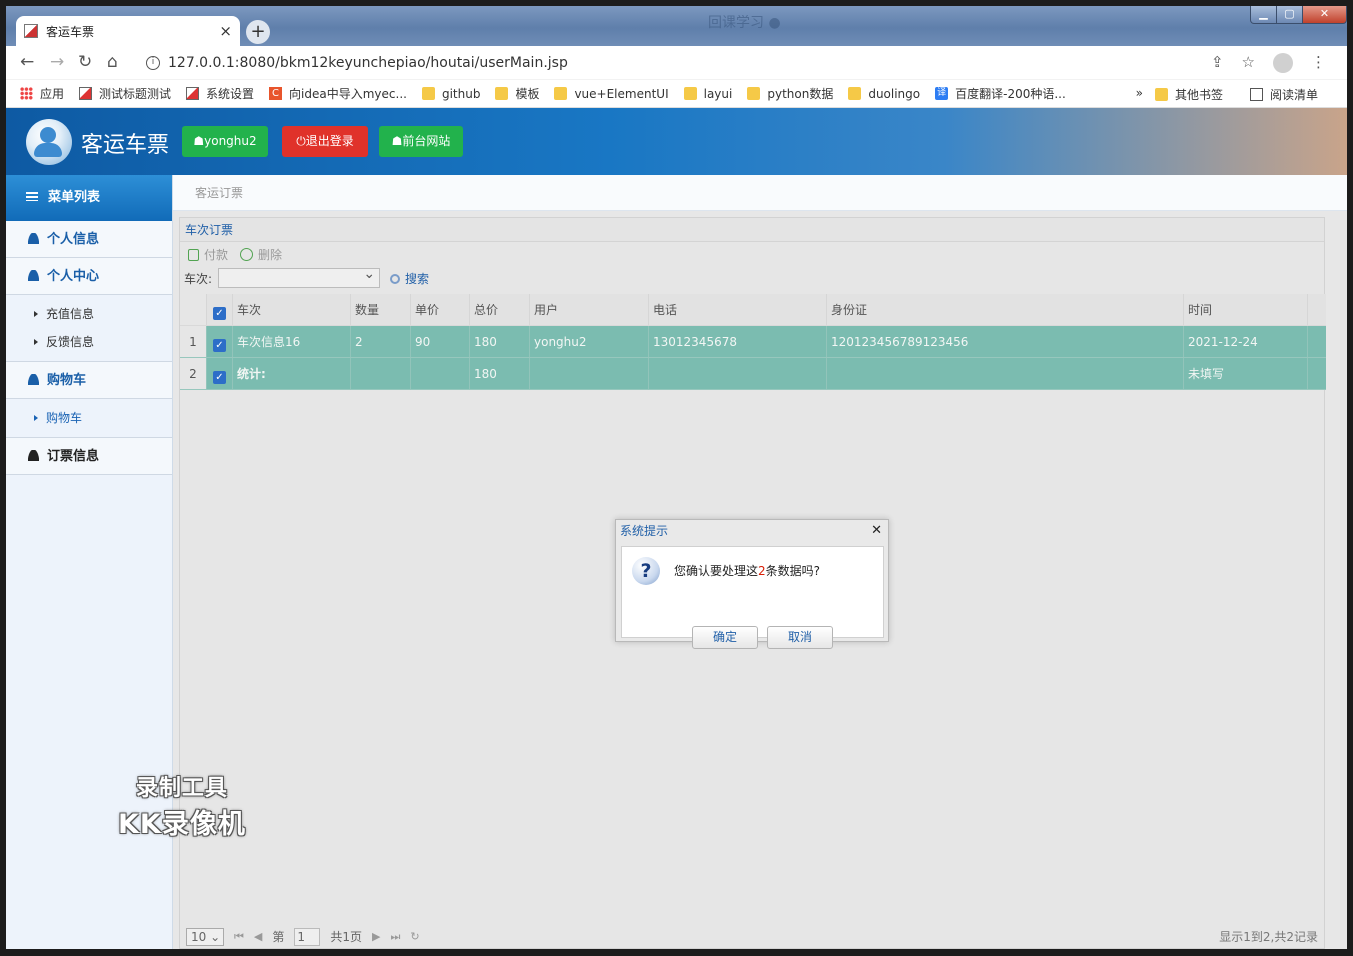 The width and height of the screenshot is (1353, 956). I want to click on menu-list-header: 菜单列表, so click(89, 198).